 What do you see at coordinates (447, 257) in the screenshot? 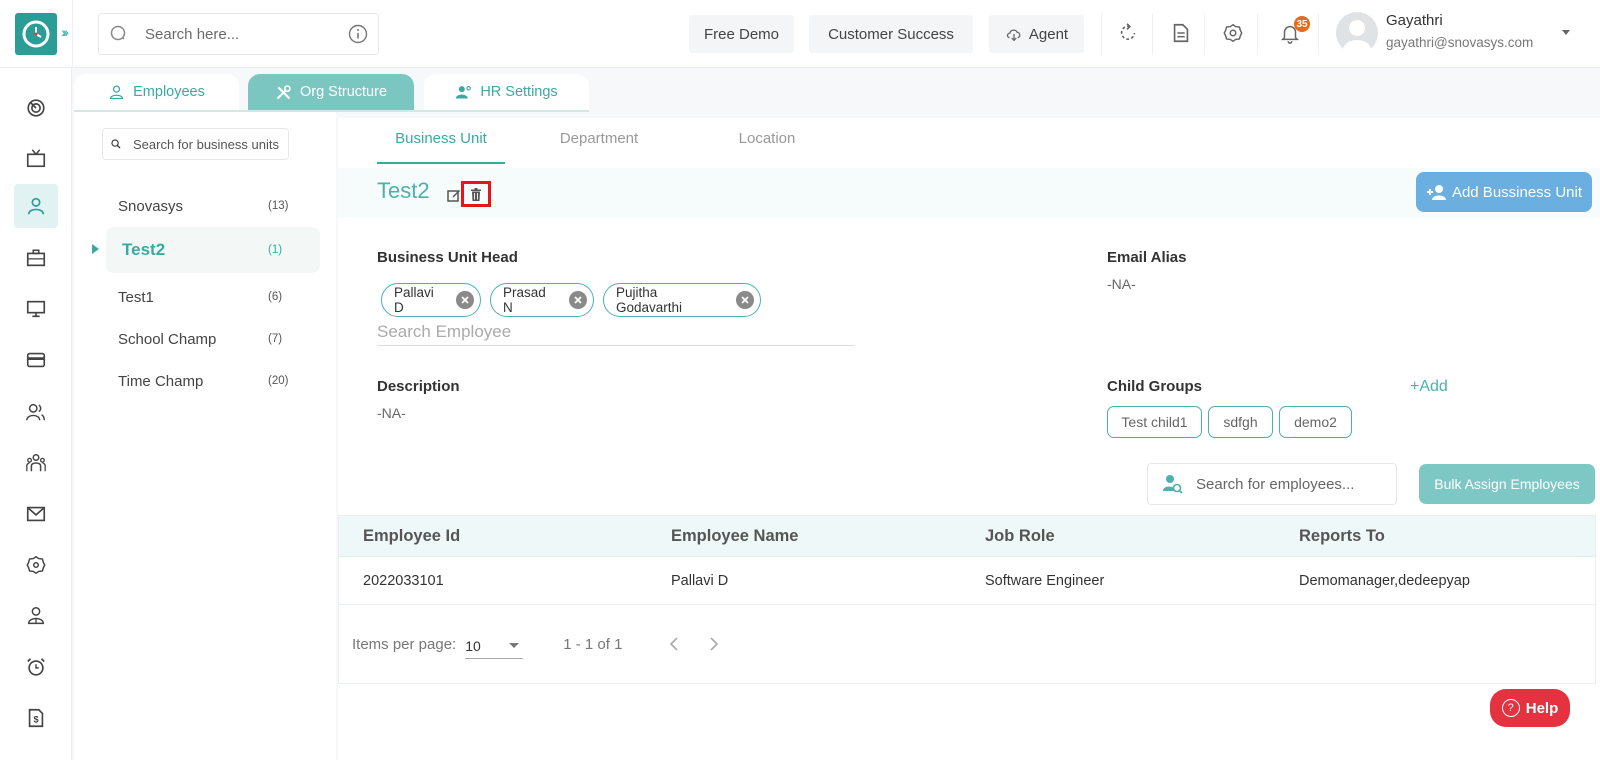
I see `business-unit-head-label: Business Unit Head` at bounding box center [447, 257].